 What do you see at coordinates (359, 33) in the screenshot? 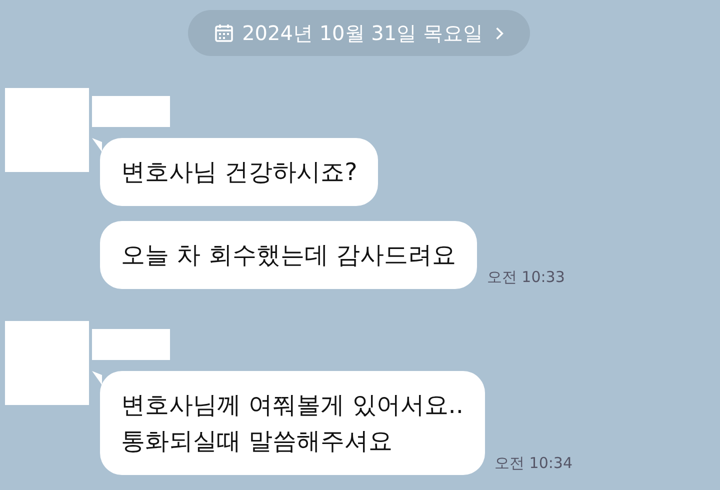
I see `date-divider: 2024년 10월 31일 목요일` at bounding box center [359, 33].